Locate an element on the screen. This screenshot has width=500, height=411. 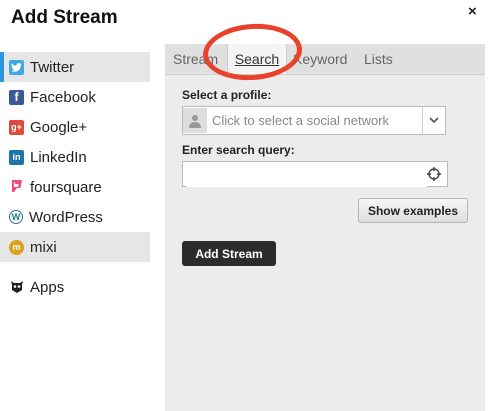
google-plus-icon: g+ is located at coordinates (16, 127).